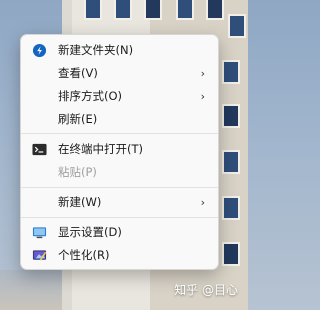 The image size is (320, 310). What do you see at coordinates (39, 232) in the screenshot?
I see `display-icon` at bounding box center [39, 232].